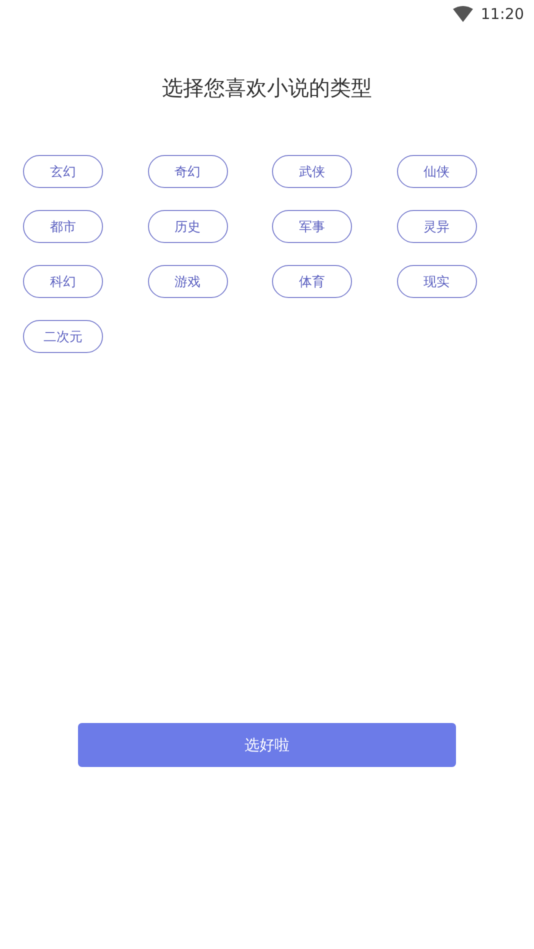 This screenshot has width=534, height=949. Describe the element at coordinates (188, 226) in the screenshot. I see `genre-chip: 历史` at that location.